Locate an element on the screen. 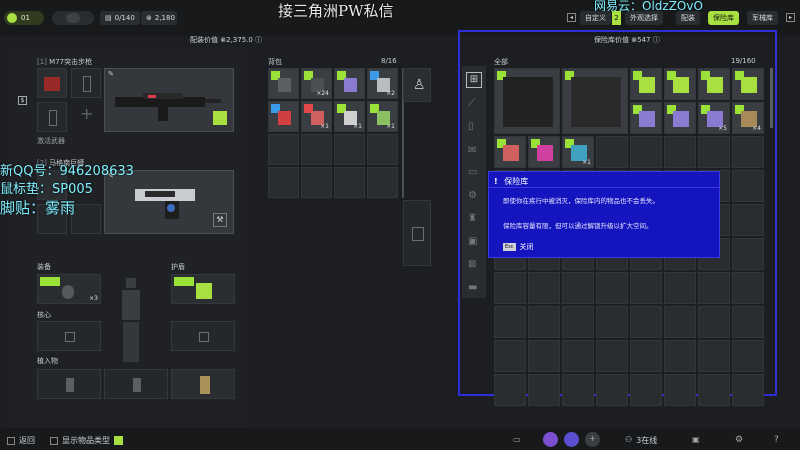 The image size is (800, 450). category-weapon-icon: ⟋ is located at coordinates (471, 103).